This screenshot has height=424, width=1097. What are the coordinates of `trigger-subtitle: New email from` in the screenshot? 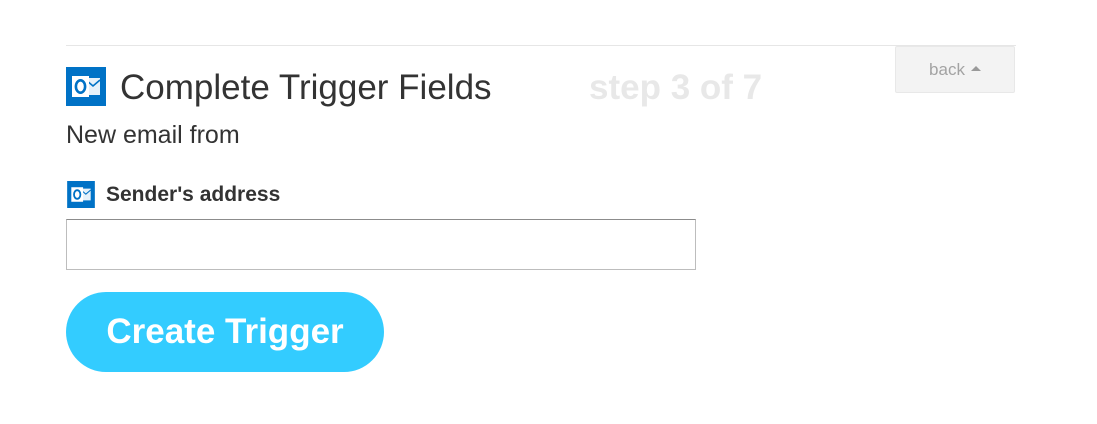 It's located at (153, 135).